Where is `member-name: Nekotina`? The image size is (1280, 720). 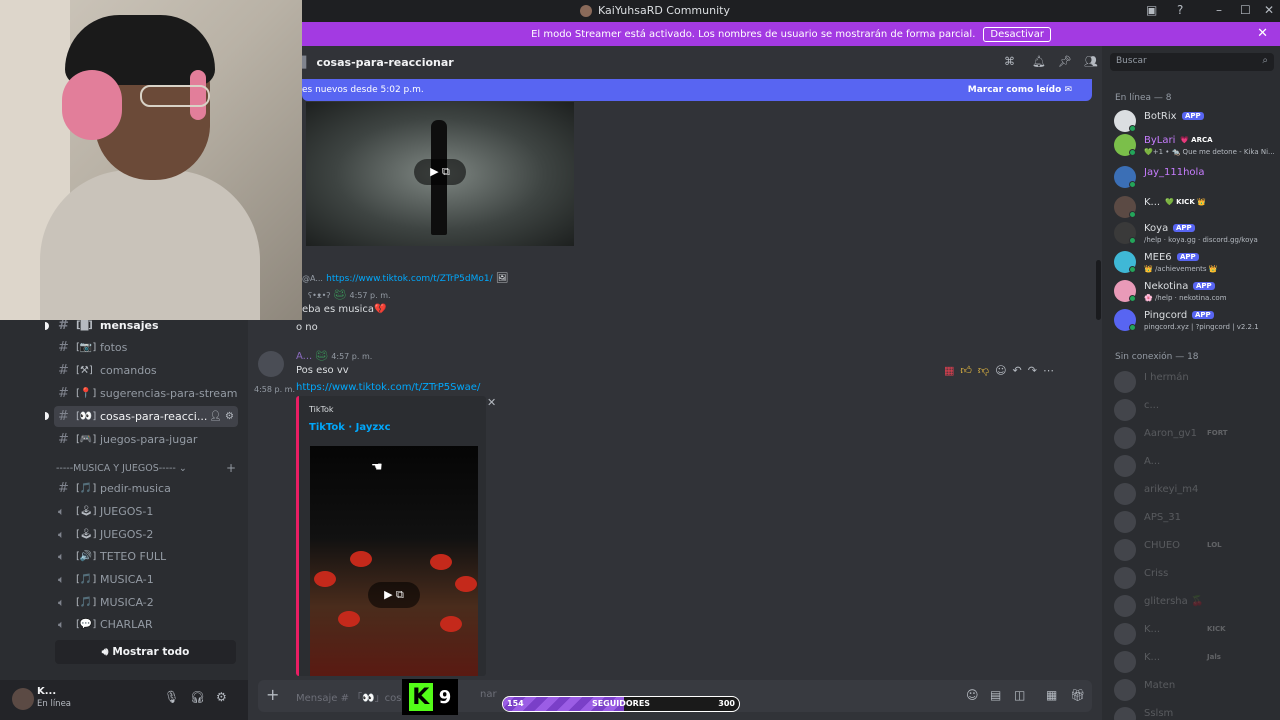
member-name: Nekotina is located at coordinates (1166, 286).